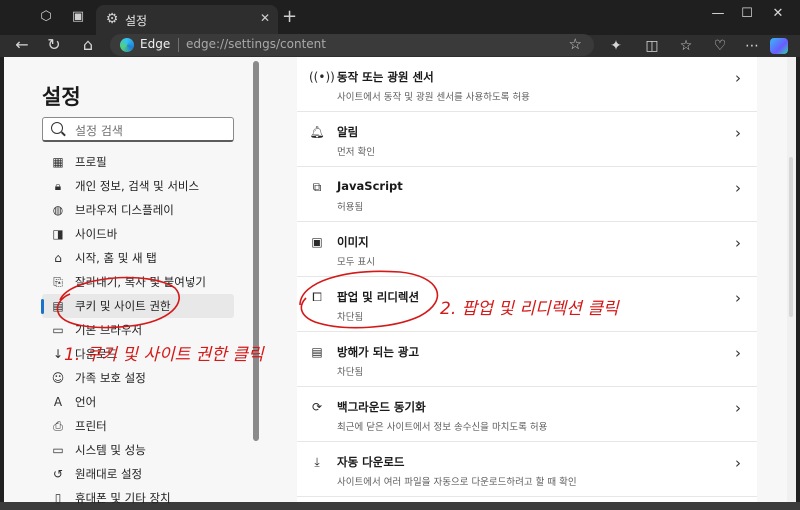 The height and width of the screenshot is (510, 800). Describe the element at coordinates (371, 462) in the screenshot. I see `row-title: 자동 다운로드` at that location.